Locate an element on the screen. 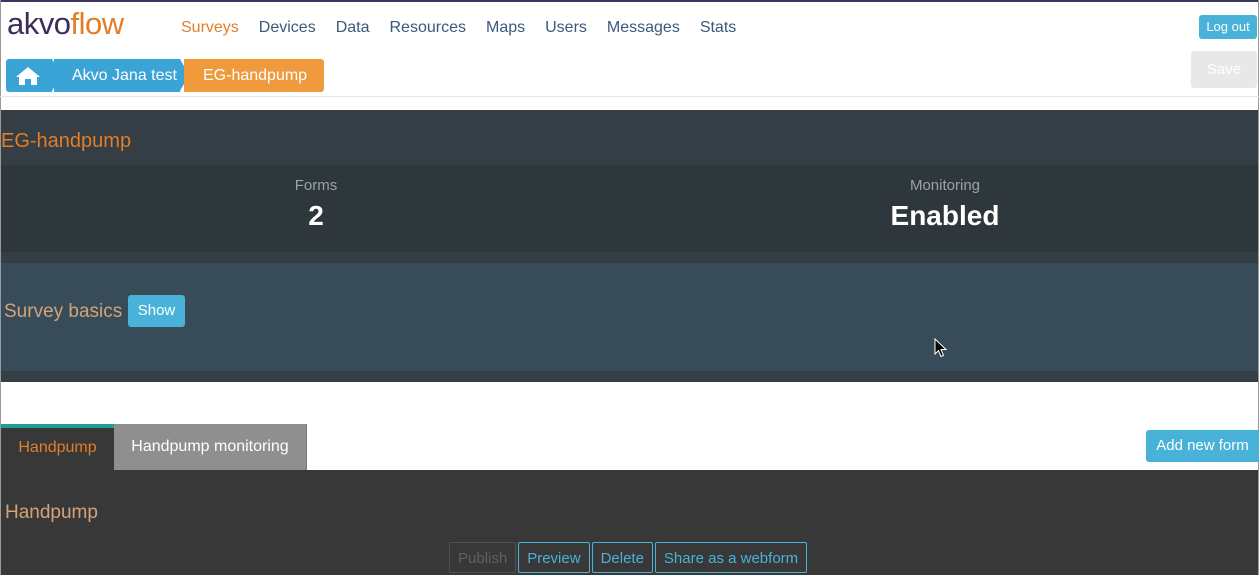 This screenshot has width=1259, height=575. logo-flow: flow is located at coordinates (97, 23).